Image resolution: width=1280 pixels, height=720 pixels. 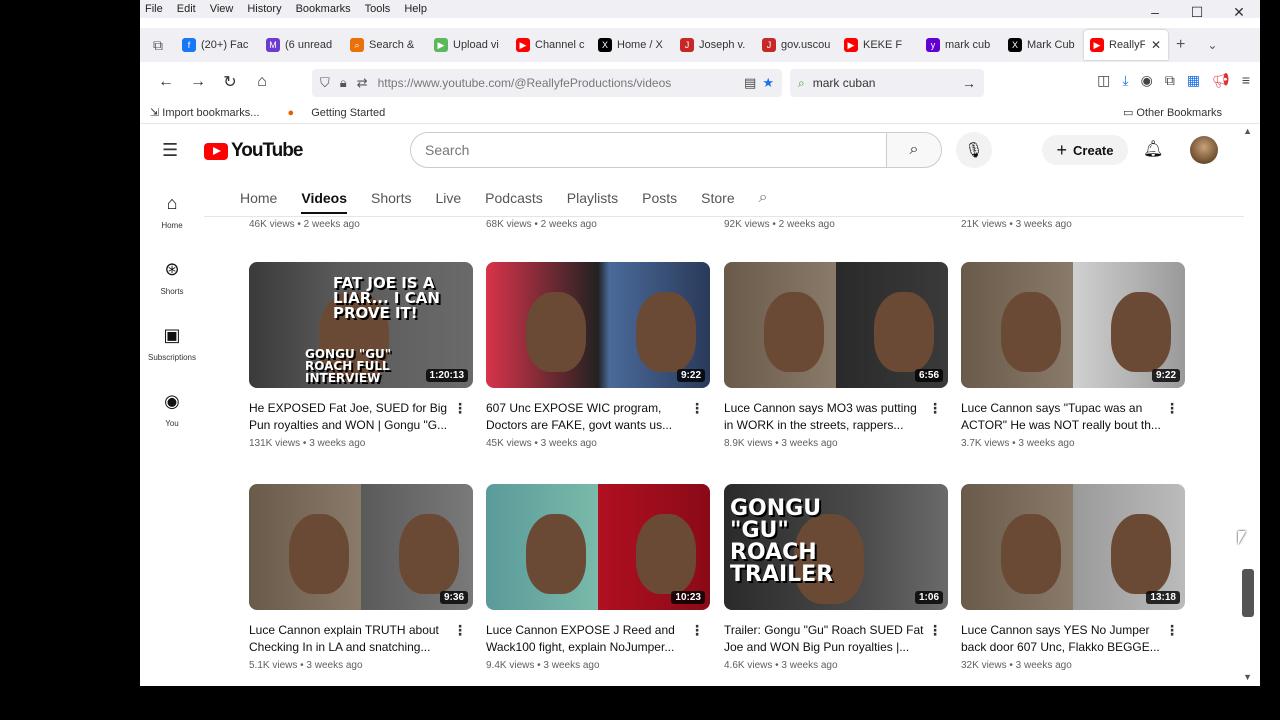 What do you see at coordinates (1126, 45) in the screenshot?
I see `browser-tab: ▶ ReallyF ✕` at bounding box center [1126, 45].